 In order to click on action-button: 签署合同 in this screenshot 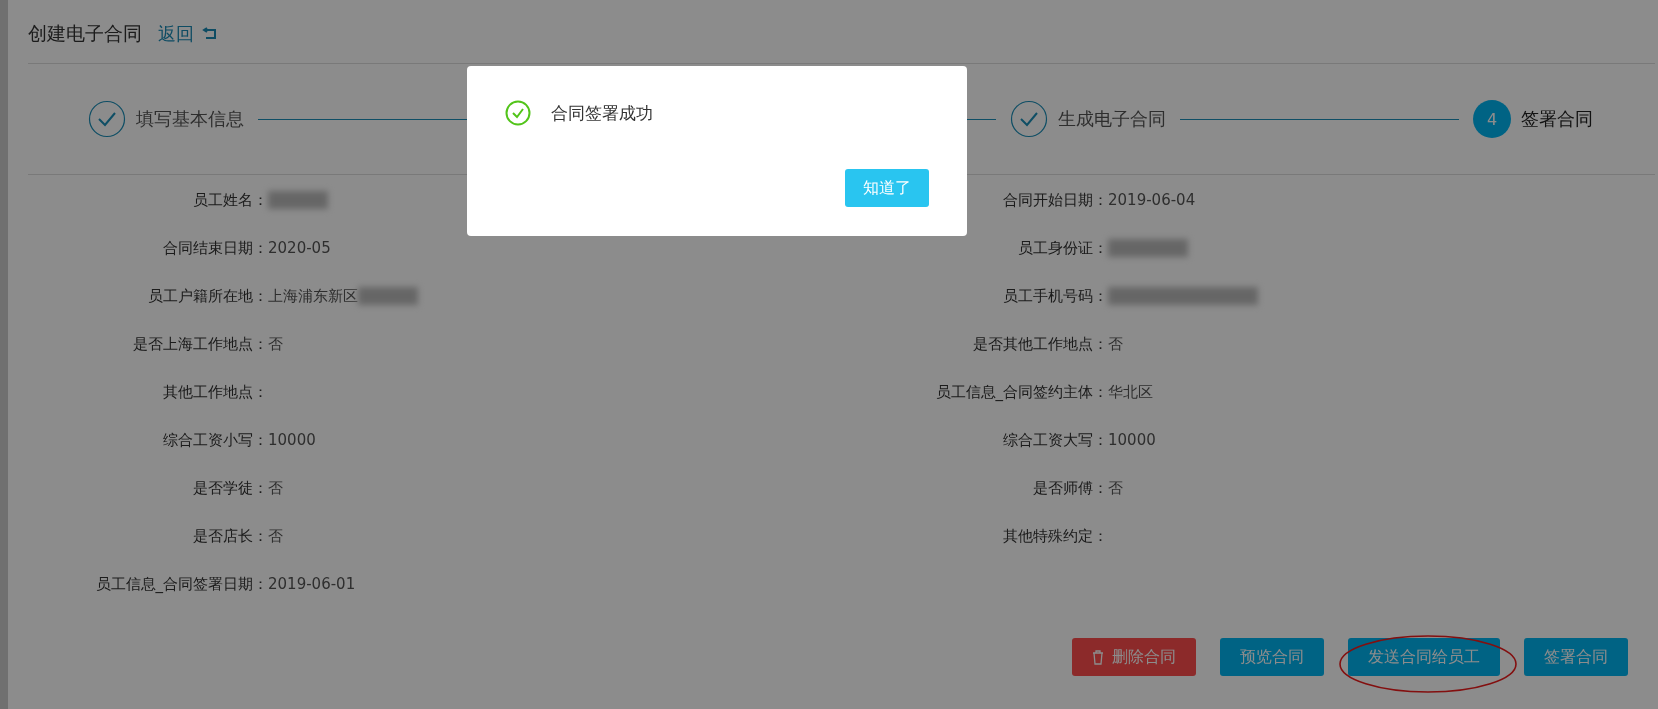, I will do `click(1576, 657)`.